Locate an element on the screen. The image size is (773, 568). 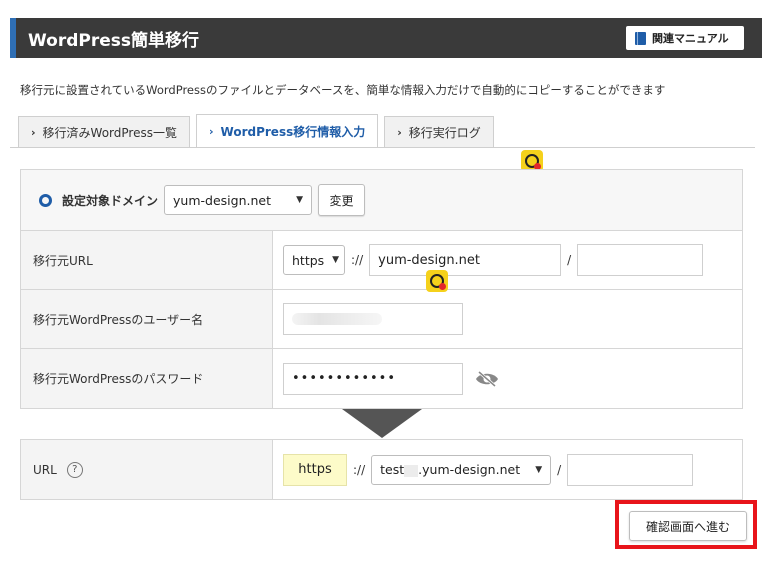
proceed-to-confirm-button: 確認画面へ進む is located at coordinates (688, 526).